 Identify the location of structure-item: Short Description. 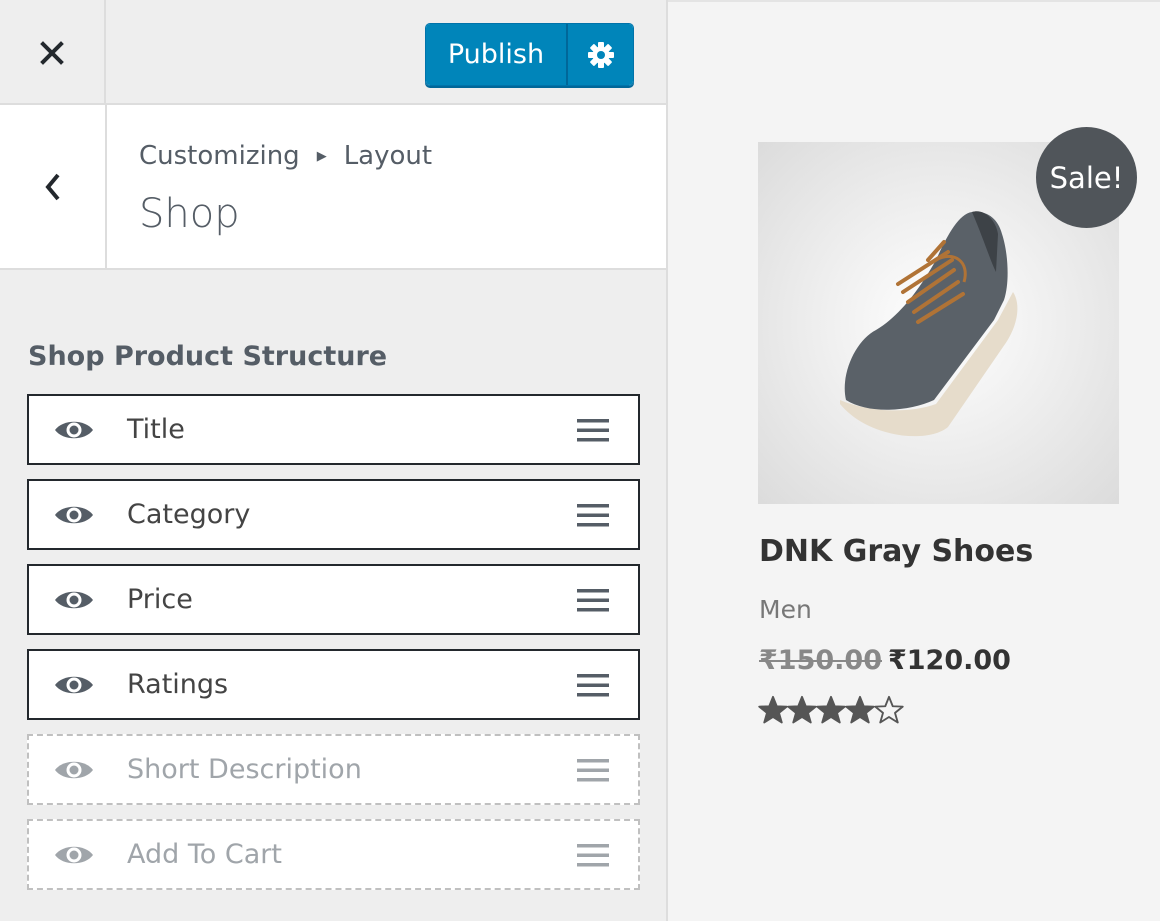
(333, 769).